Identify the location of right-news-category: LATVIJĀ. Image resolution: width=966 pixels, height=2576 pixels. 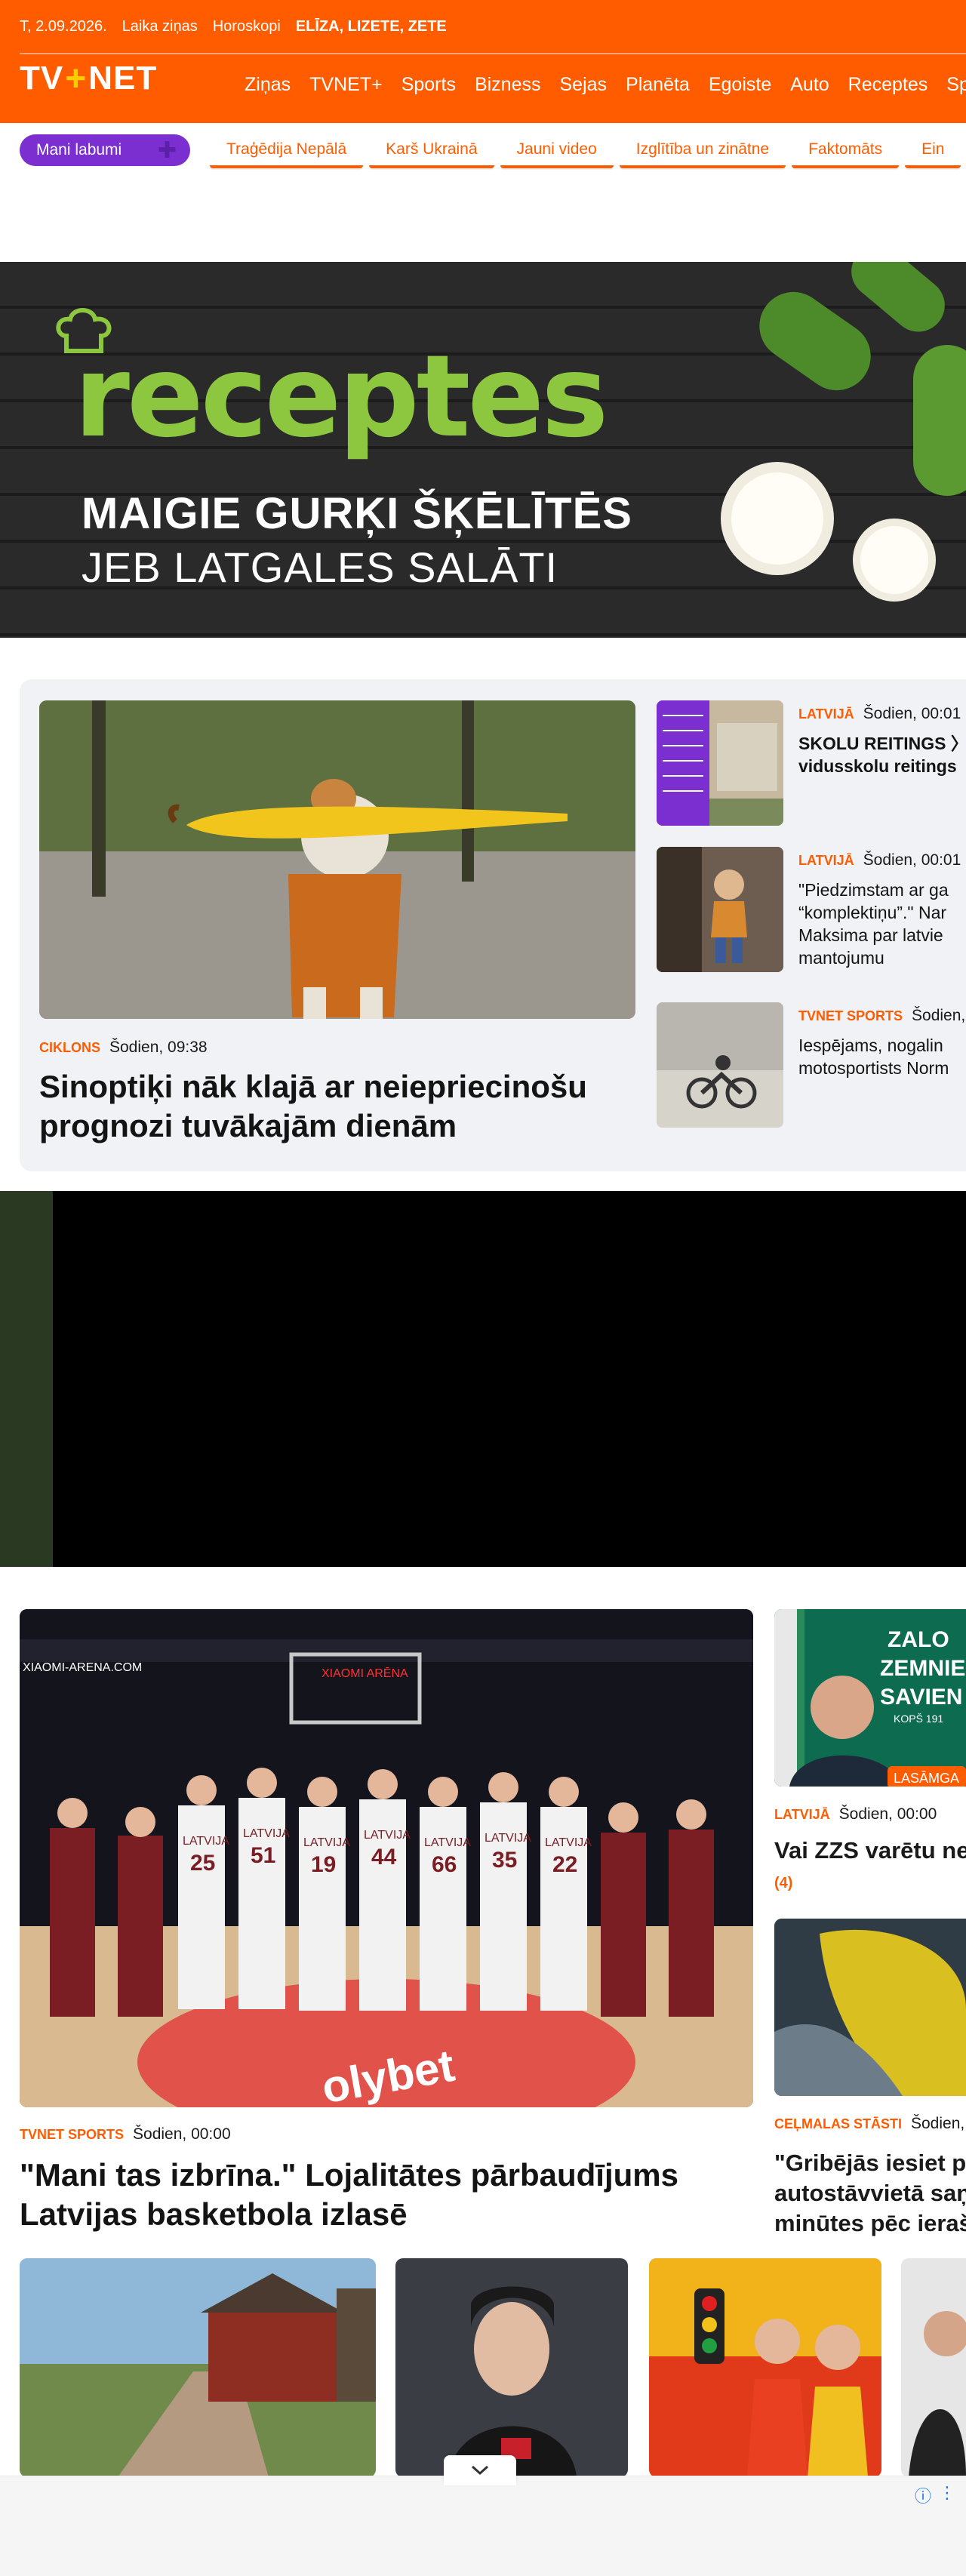
(802, 1815).